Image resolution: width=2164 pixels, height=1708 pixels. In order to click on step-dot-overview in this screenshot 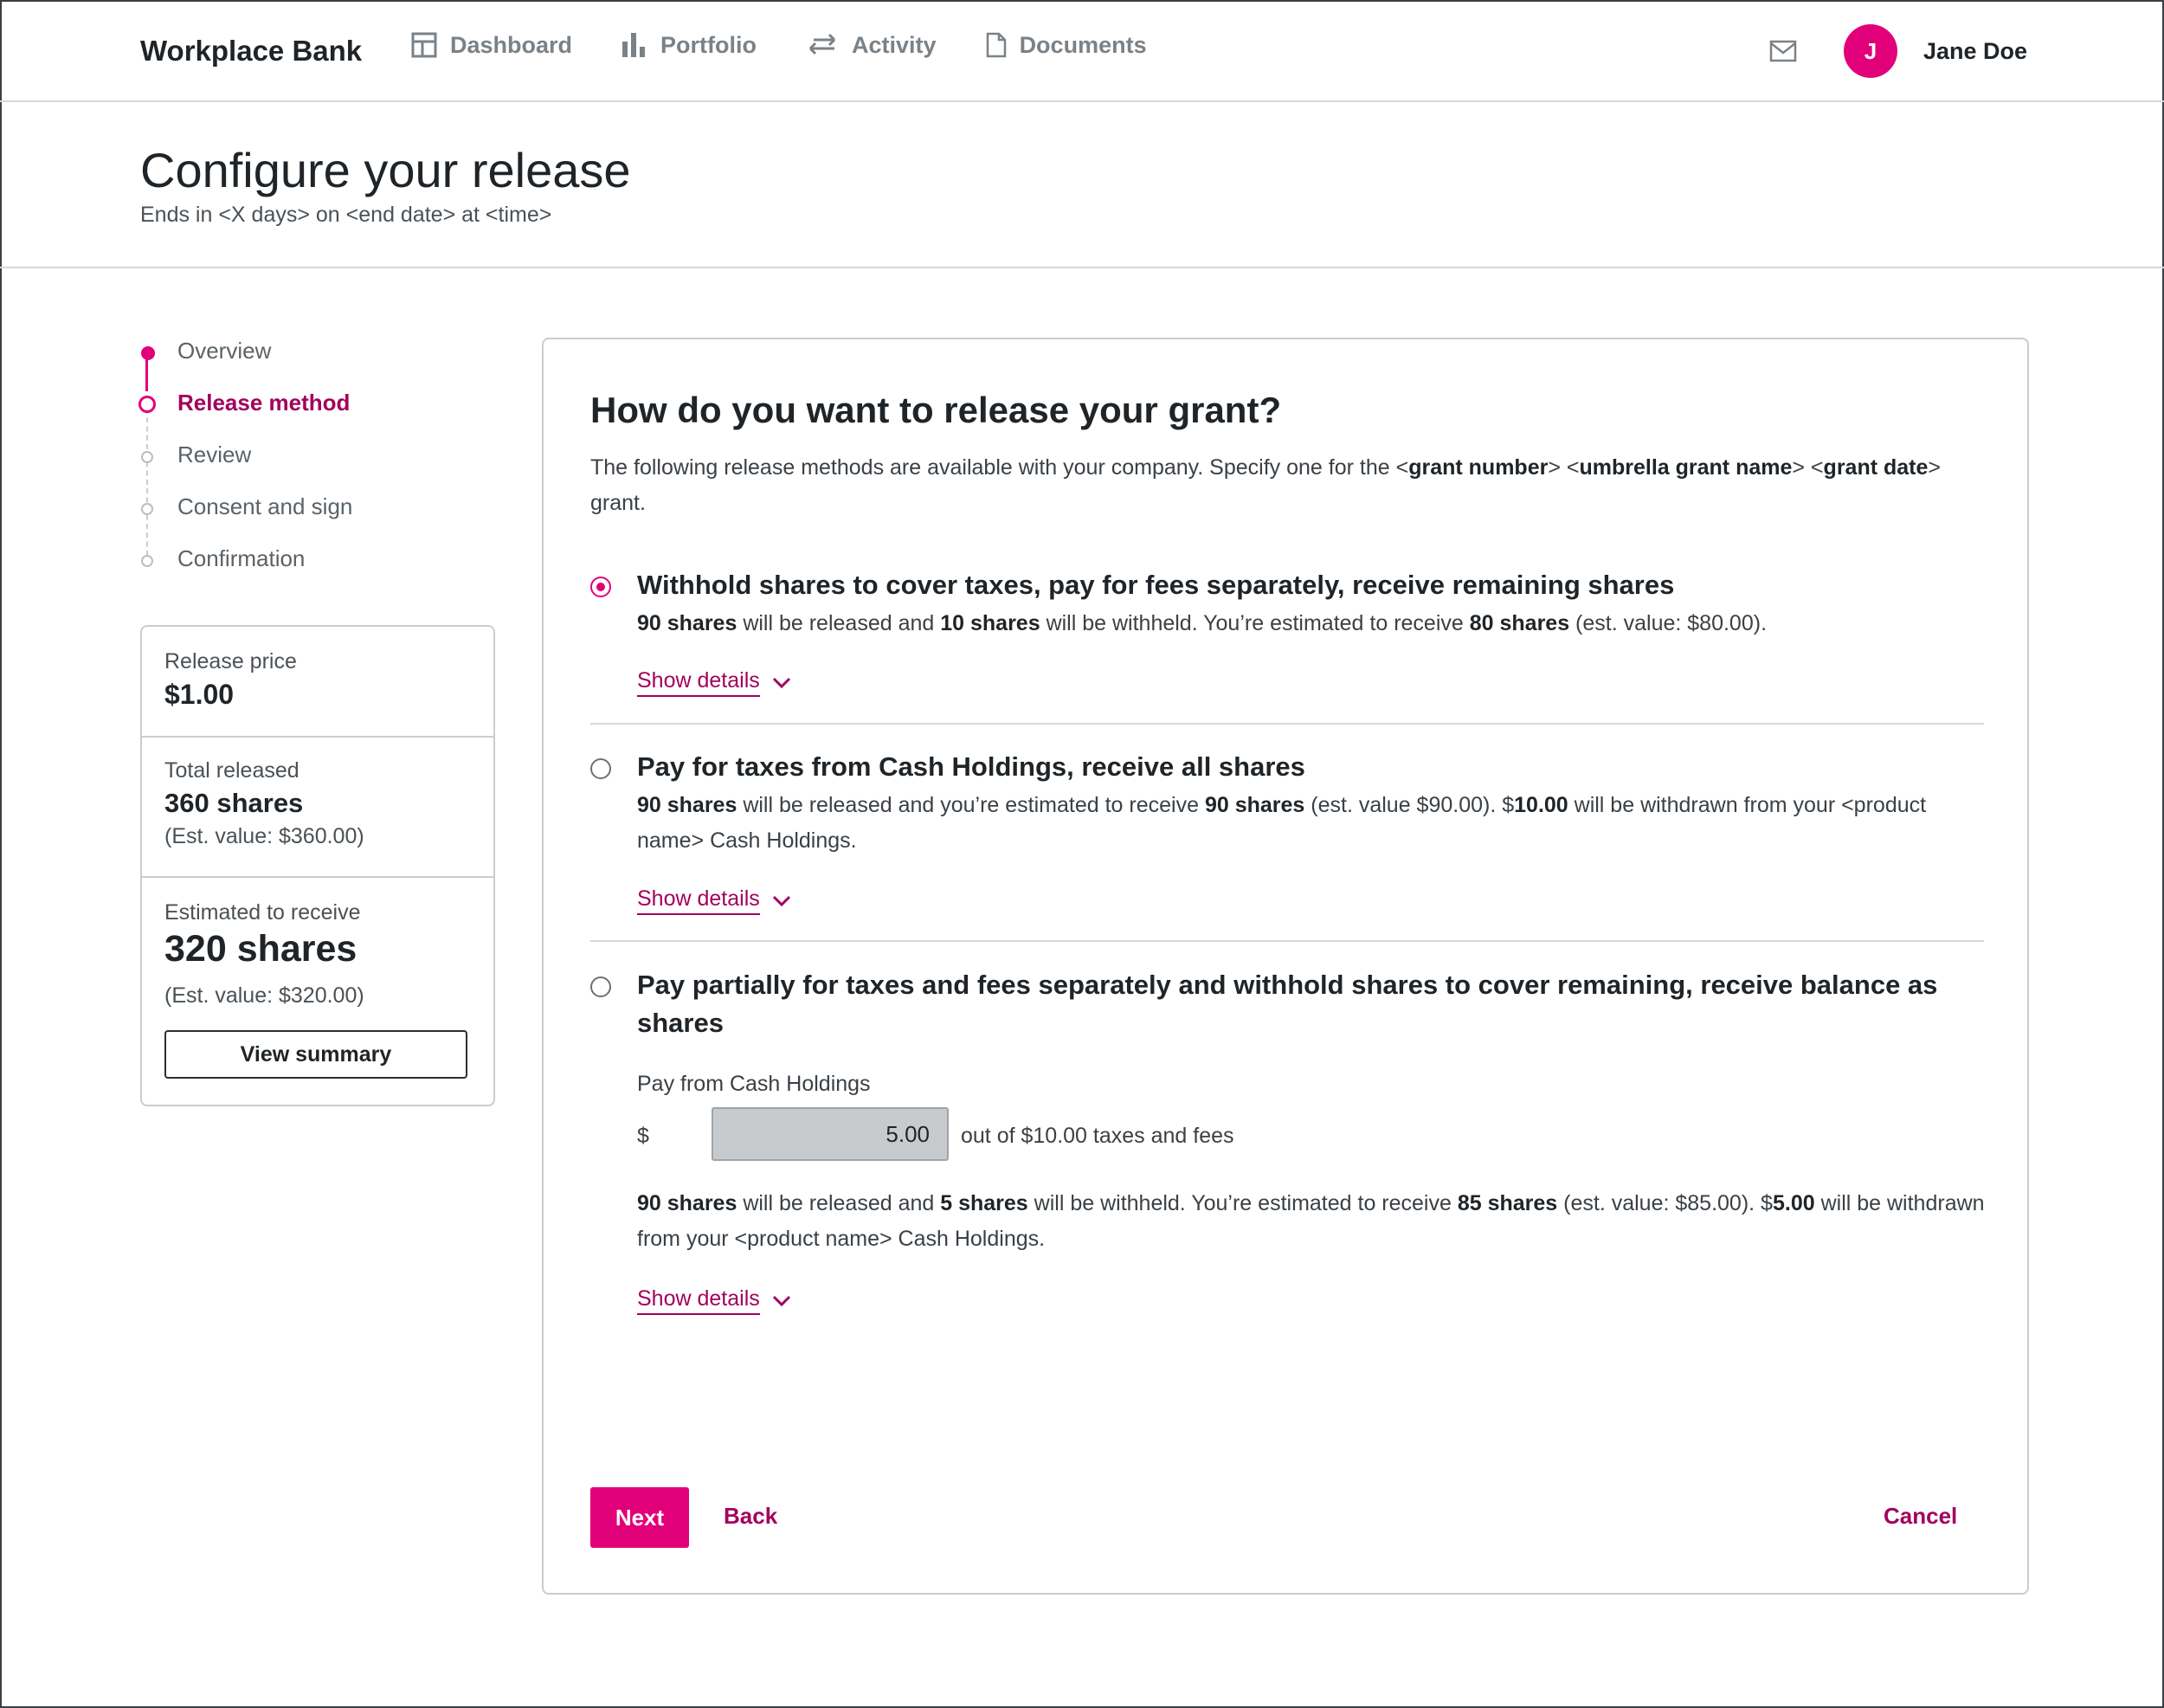, I will do `click(148, 353)`.